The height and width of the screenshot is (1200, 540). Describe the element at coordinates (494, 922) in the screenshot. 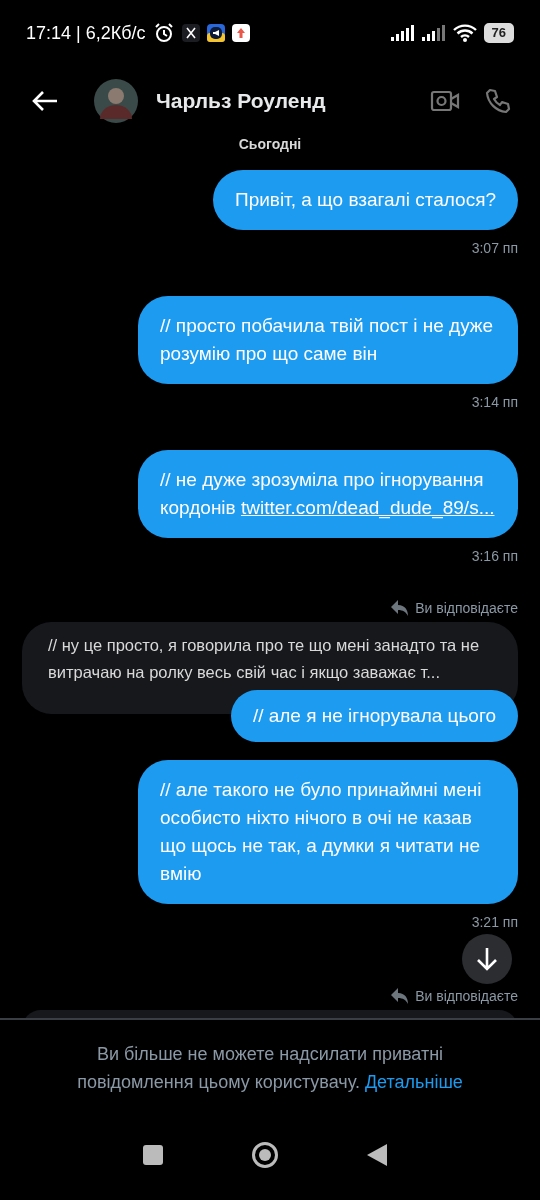

I see `message-time: 3:21 пп` at that location.